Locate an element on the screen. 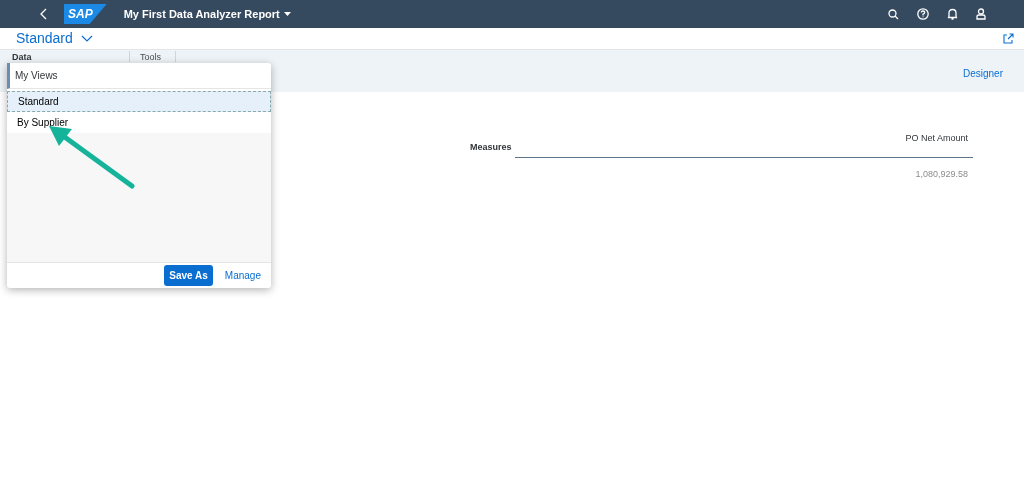 The height and width of the screenshot is (500, 1024). back-icon is located at coordinates (44, 14).